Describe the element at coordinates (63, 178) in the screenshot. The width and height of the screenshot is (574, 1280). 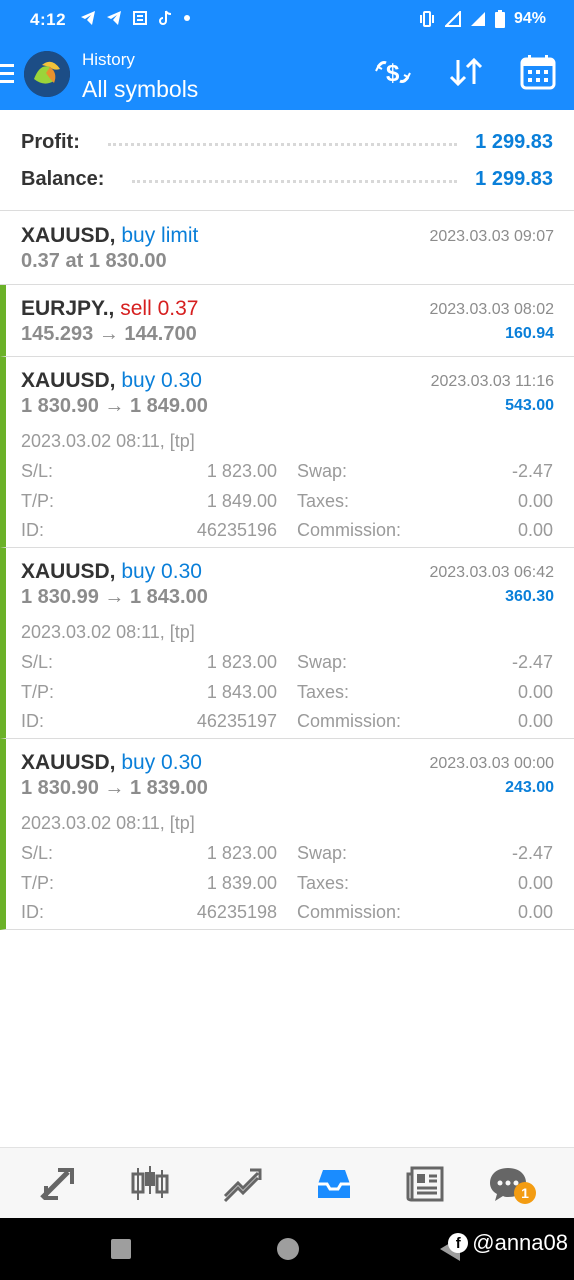
I see `balance-label: Balance:` at that location.